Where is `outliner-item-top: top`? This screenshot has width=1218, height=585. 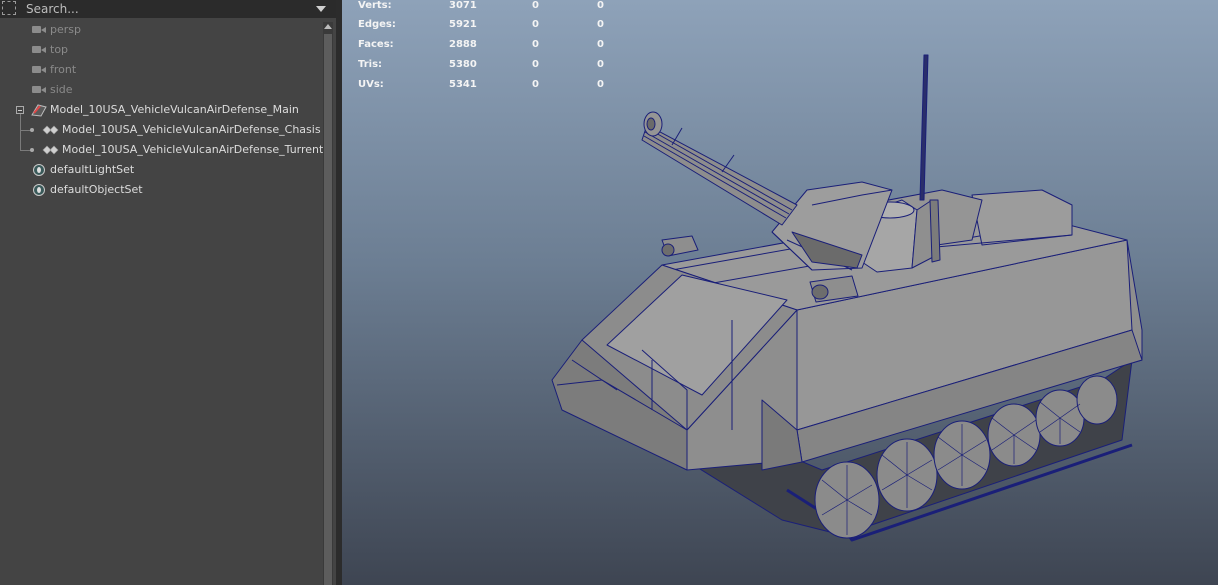
outliner-item-top: top is located at coordinates (50, 50).